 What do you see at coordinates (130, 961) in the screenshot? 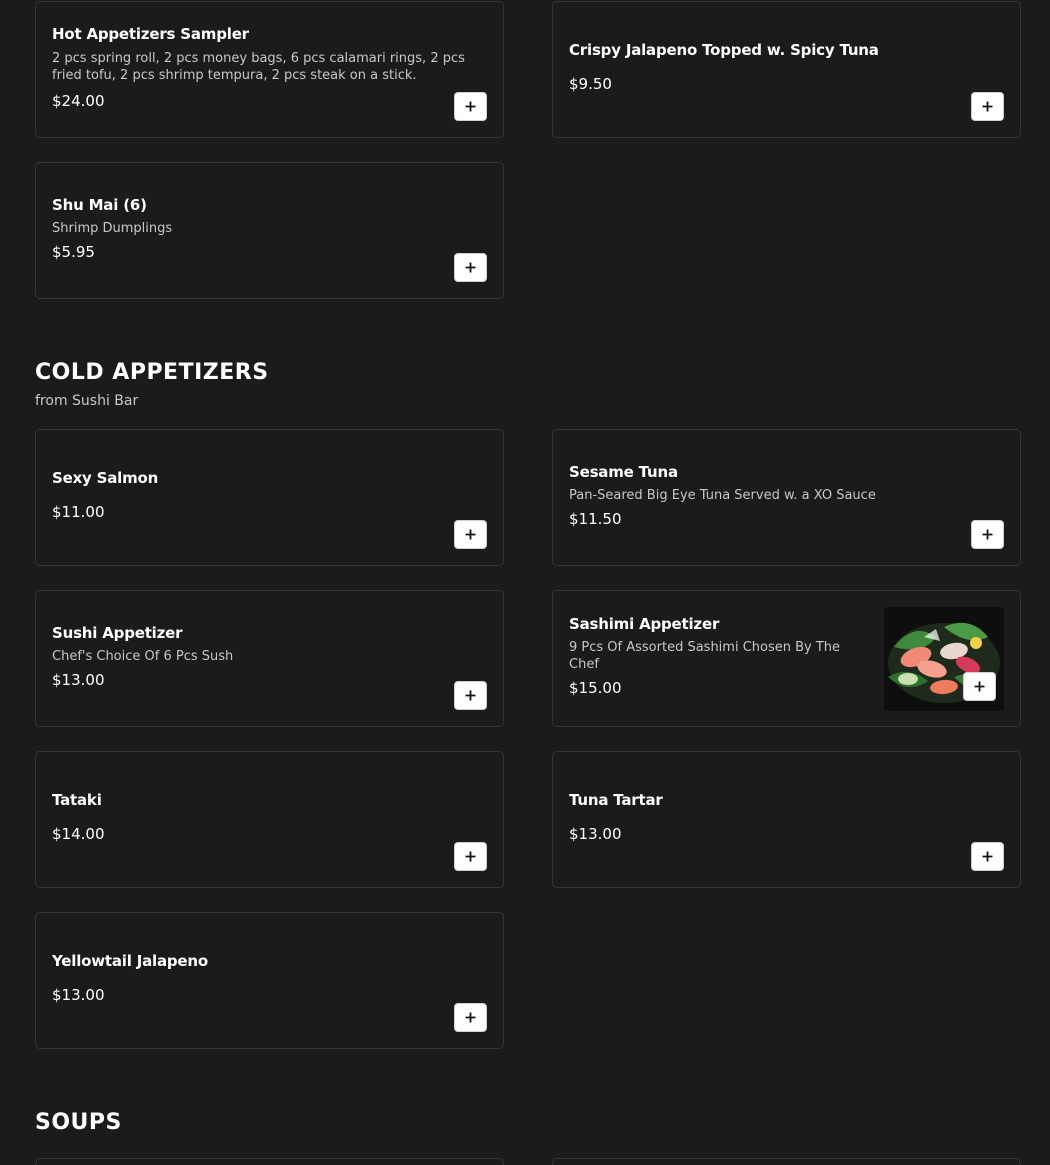
I see `item-name: Yellowtail Jalapeno` at bounding box center [130, 961].